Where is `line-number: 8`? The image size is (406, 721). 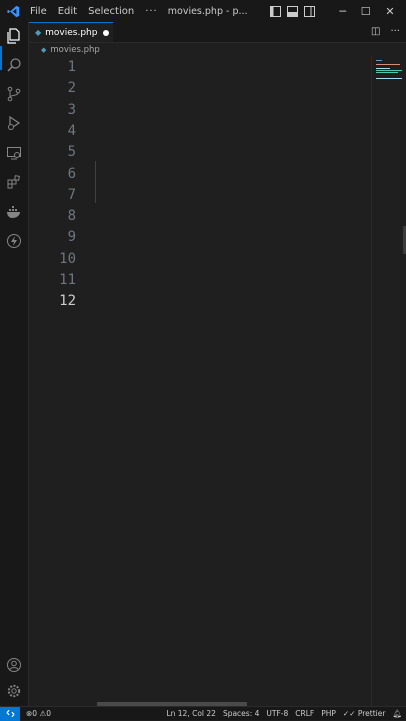 line-number: 8 is located at coordinates (71, 216).